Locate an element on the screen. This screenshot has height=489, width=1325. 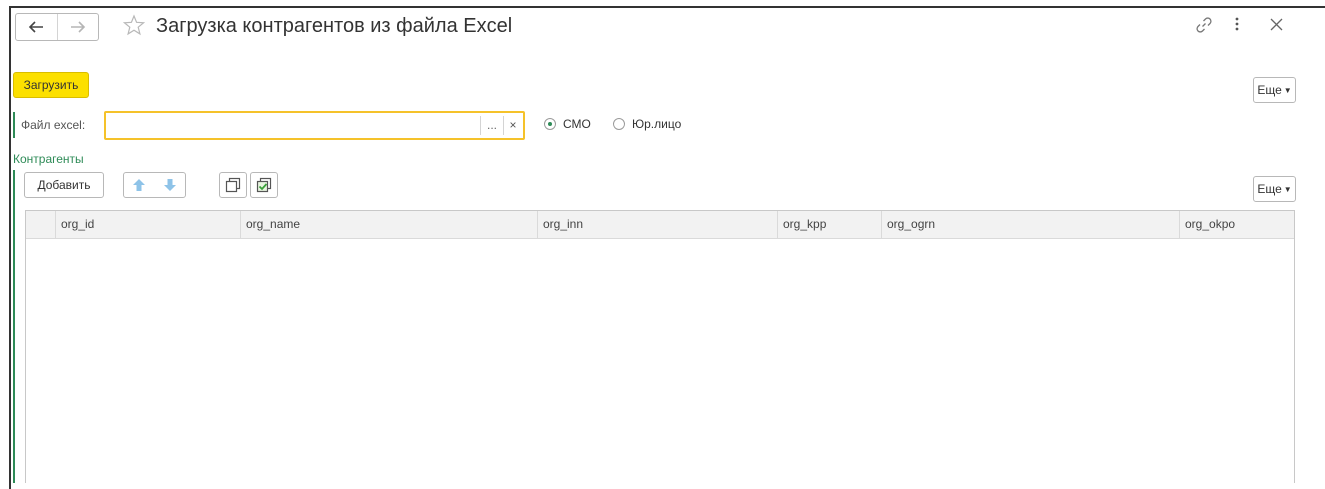
copy-button is located at coordinates (233, 185).